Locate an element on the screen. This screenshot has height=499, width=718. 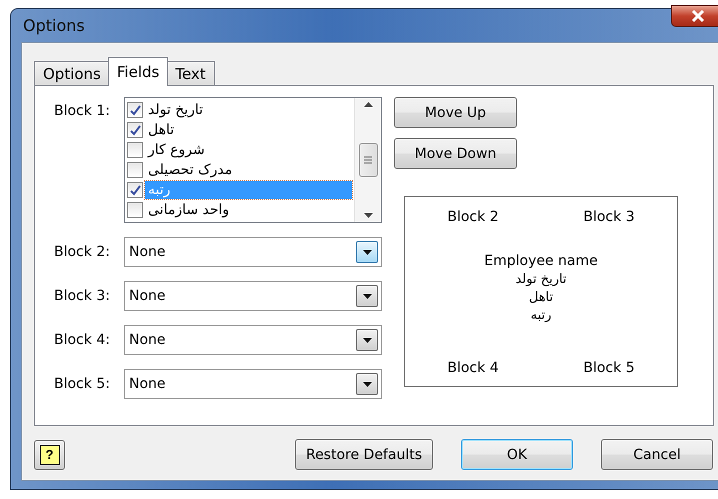
preview-label: Block 3 is located at coordinates (609, 217).